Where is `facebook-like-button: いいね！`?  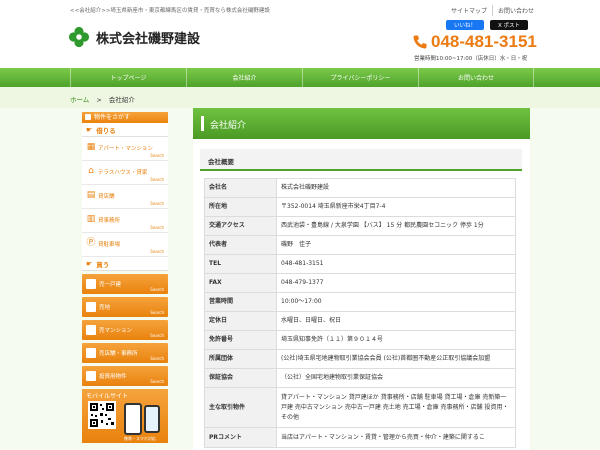
facebook-like-button: いいね！ is located at coordinates (465, 25).